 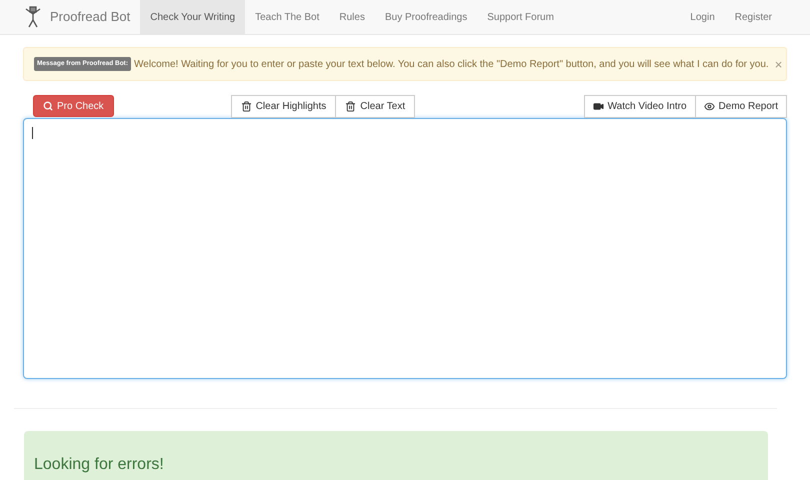 I want to click on nav-tab: Teach The Bot, so click(x=287, y=17).